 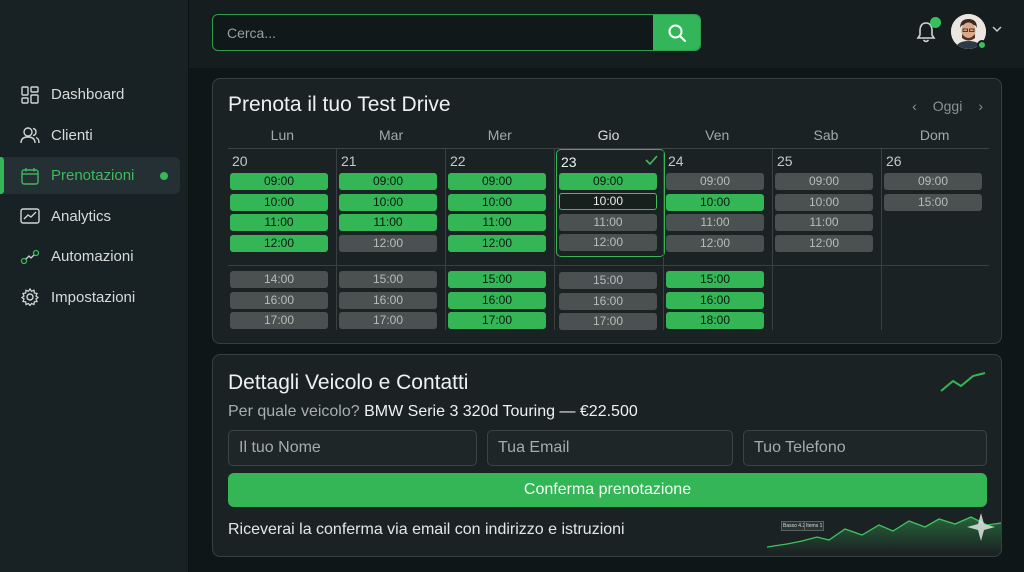 What do you see at coordinates (30, 95) in the screenshot?
I see `dashboard-icon` at bounding box center [30, 95].